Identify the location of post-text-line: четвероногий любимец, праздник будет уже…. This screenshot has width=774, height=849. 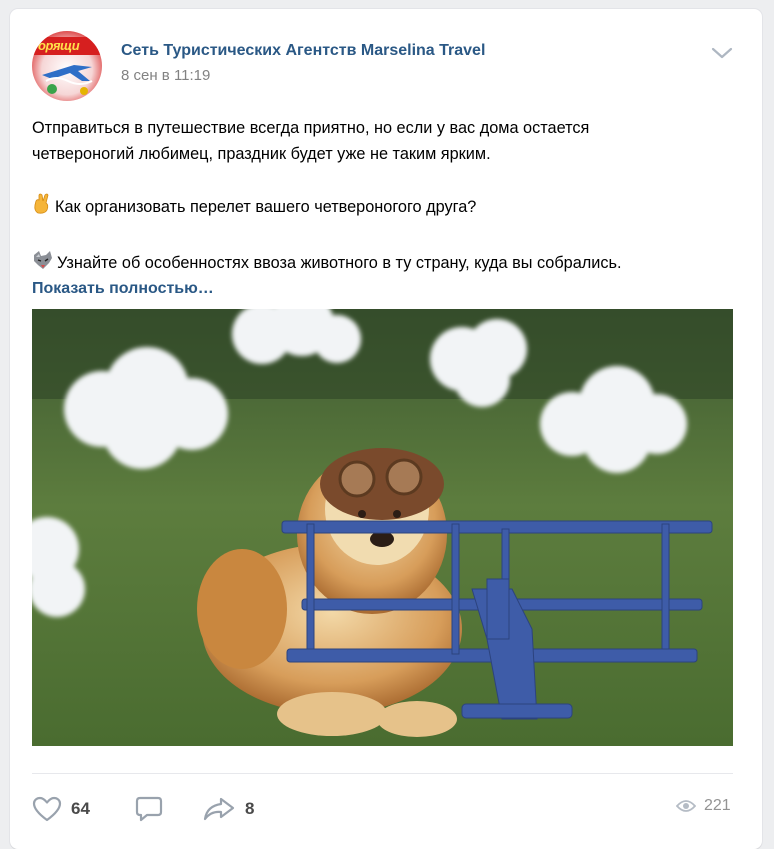
(261, 154).